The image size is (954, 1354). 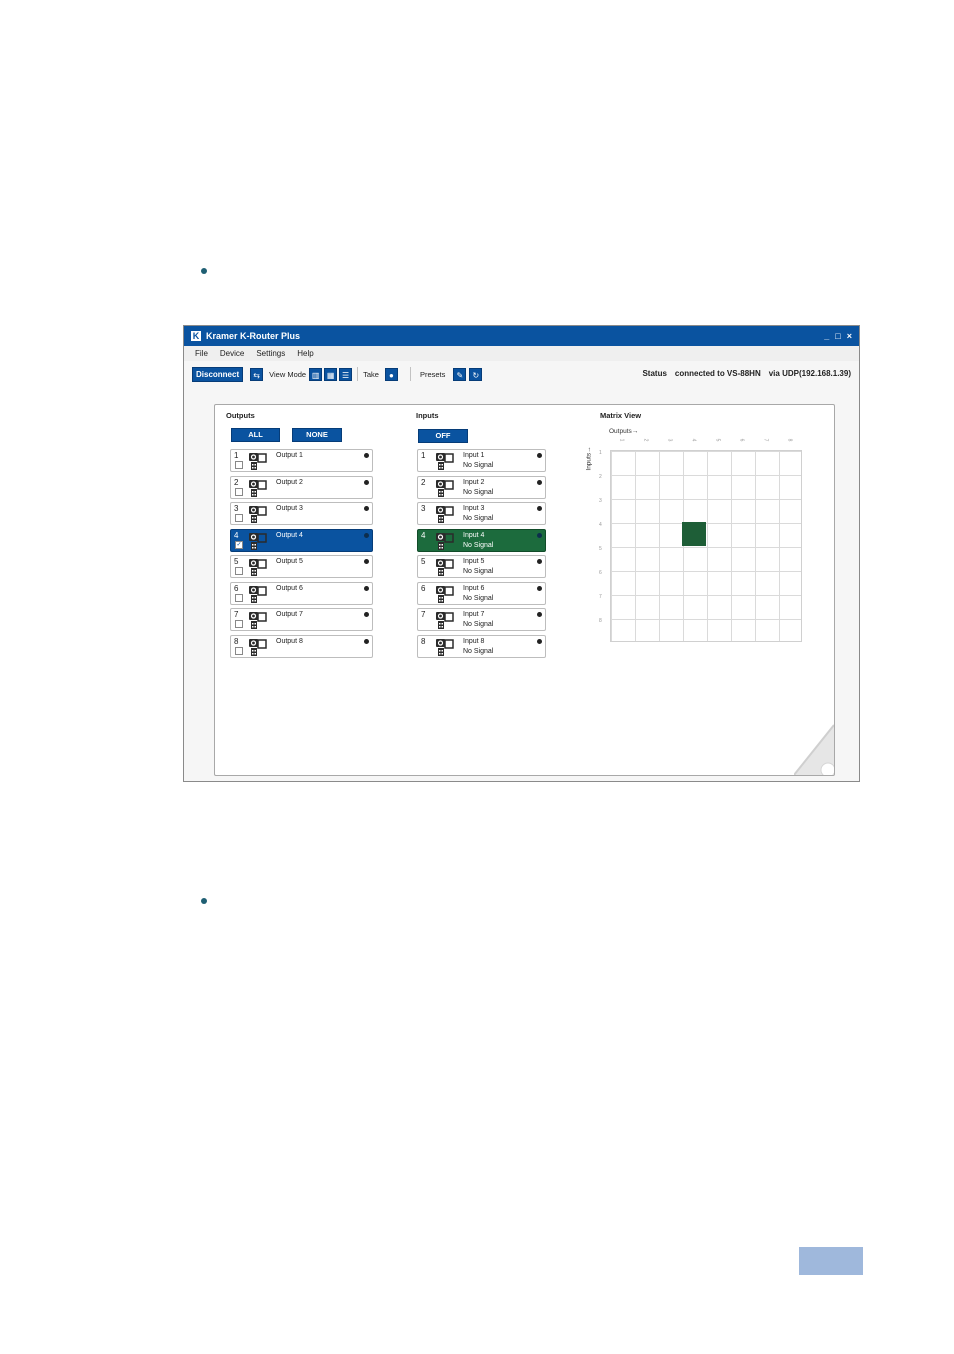 I want to click on output-checkbox: ✓, so click(x=239, y=544).